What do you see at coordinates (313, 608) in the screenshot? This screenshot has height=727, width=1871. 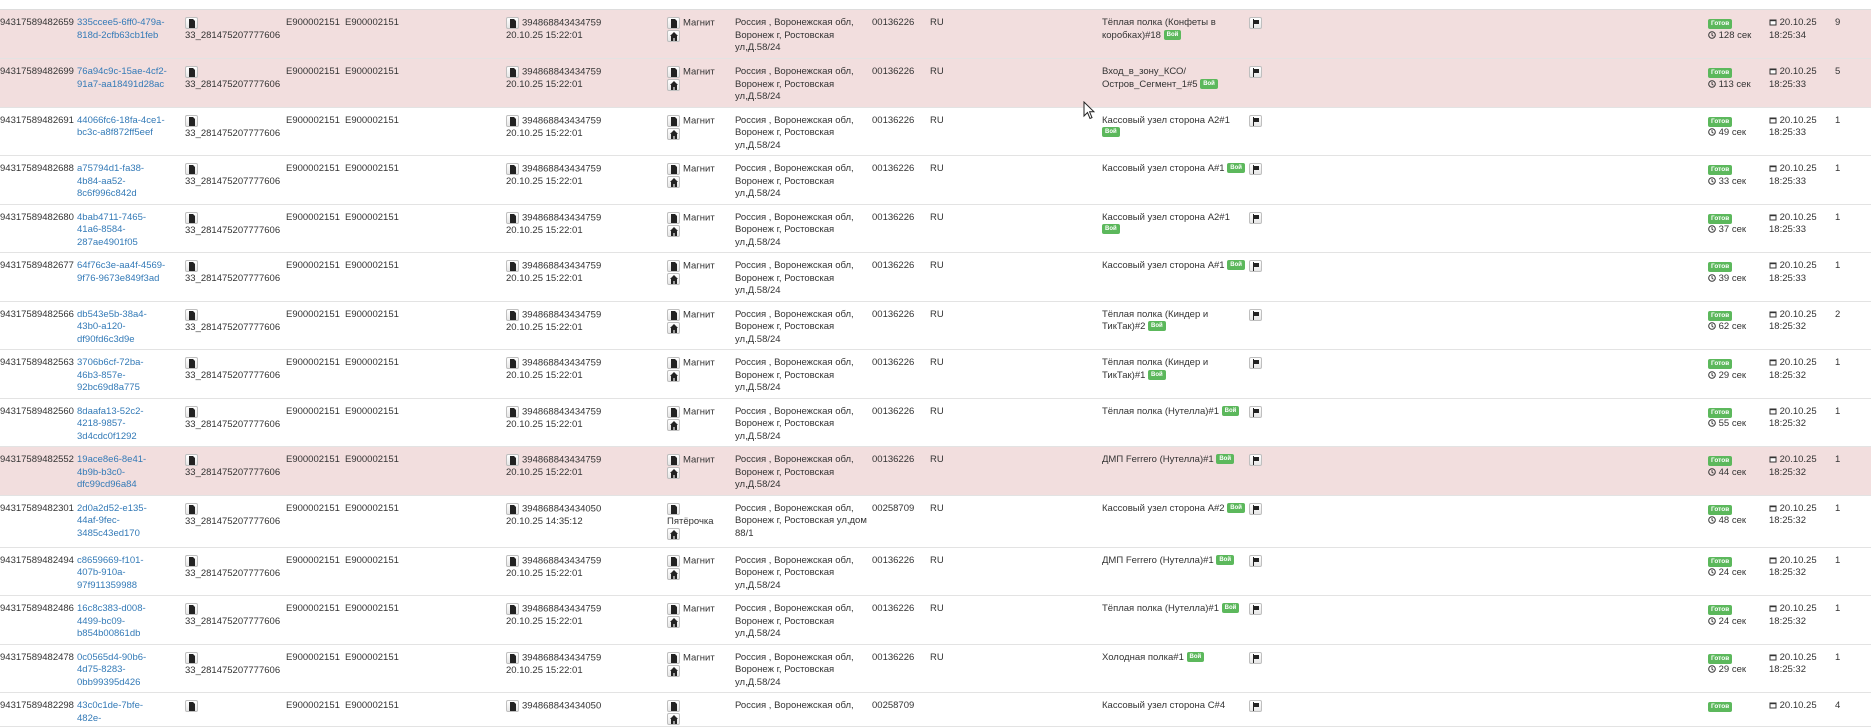 I see `equipment-id: E900002151` at bounding box center [313, 608].